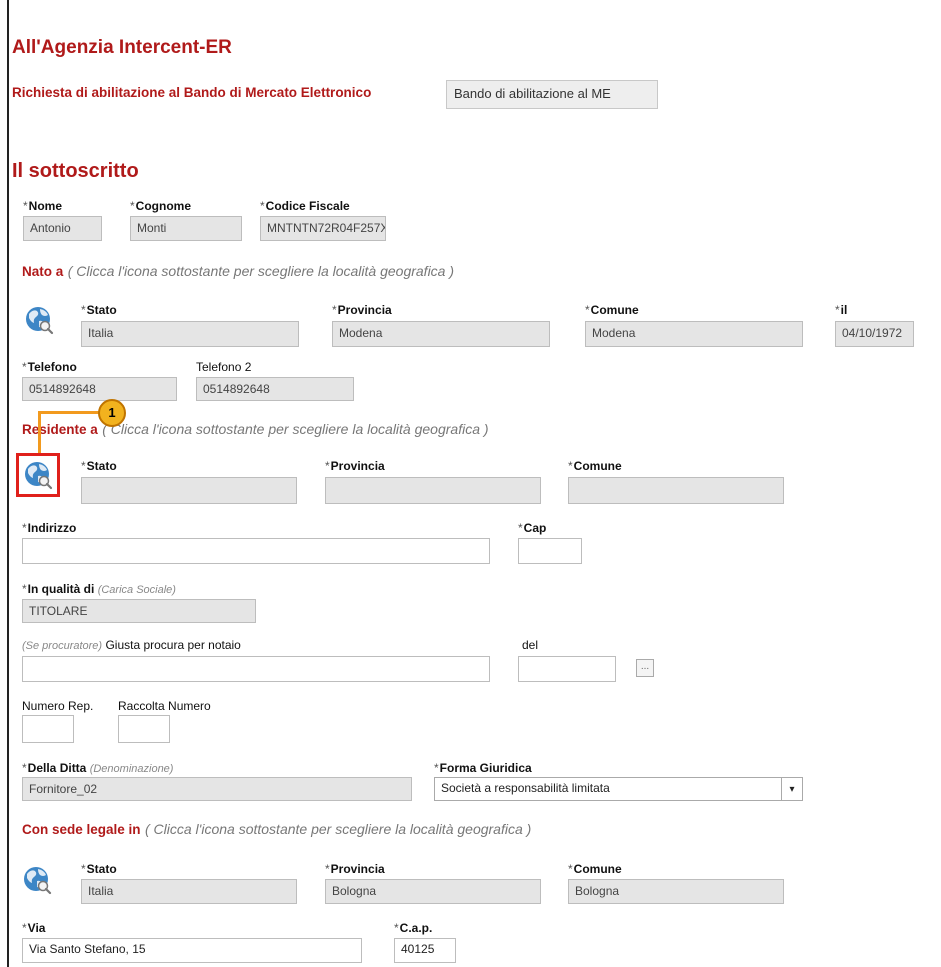  Describe the element at coordinates (144, 729) in the screenshot. I see `raccolta-numero-input` at that location.